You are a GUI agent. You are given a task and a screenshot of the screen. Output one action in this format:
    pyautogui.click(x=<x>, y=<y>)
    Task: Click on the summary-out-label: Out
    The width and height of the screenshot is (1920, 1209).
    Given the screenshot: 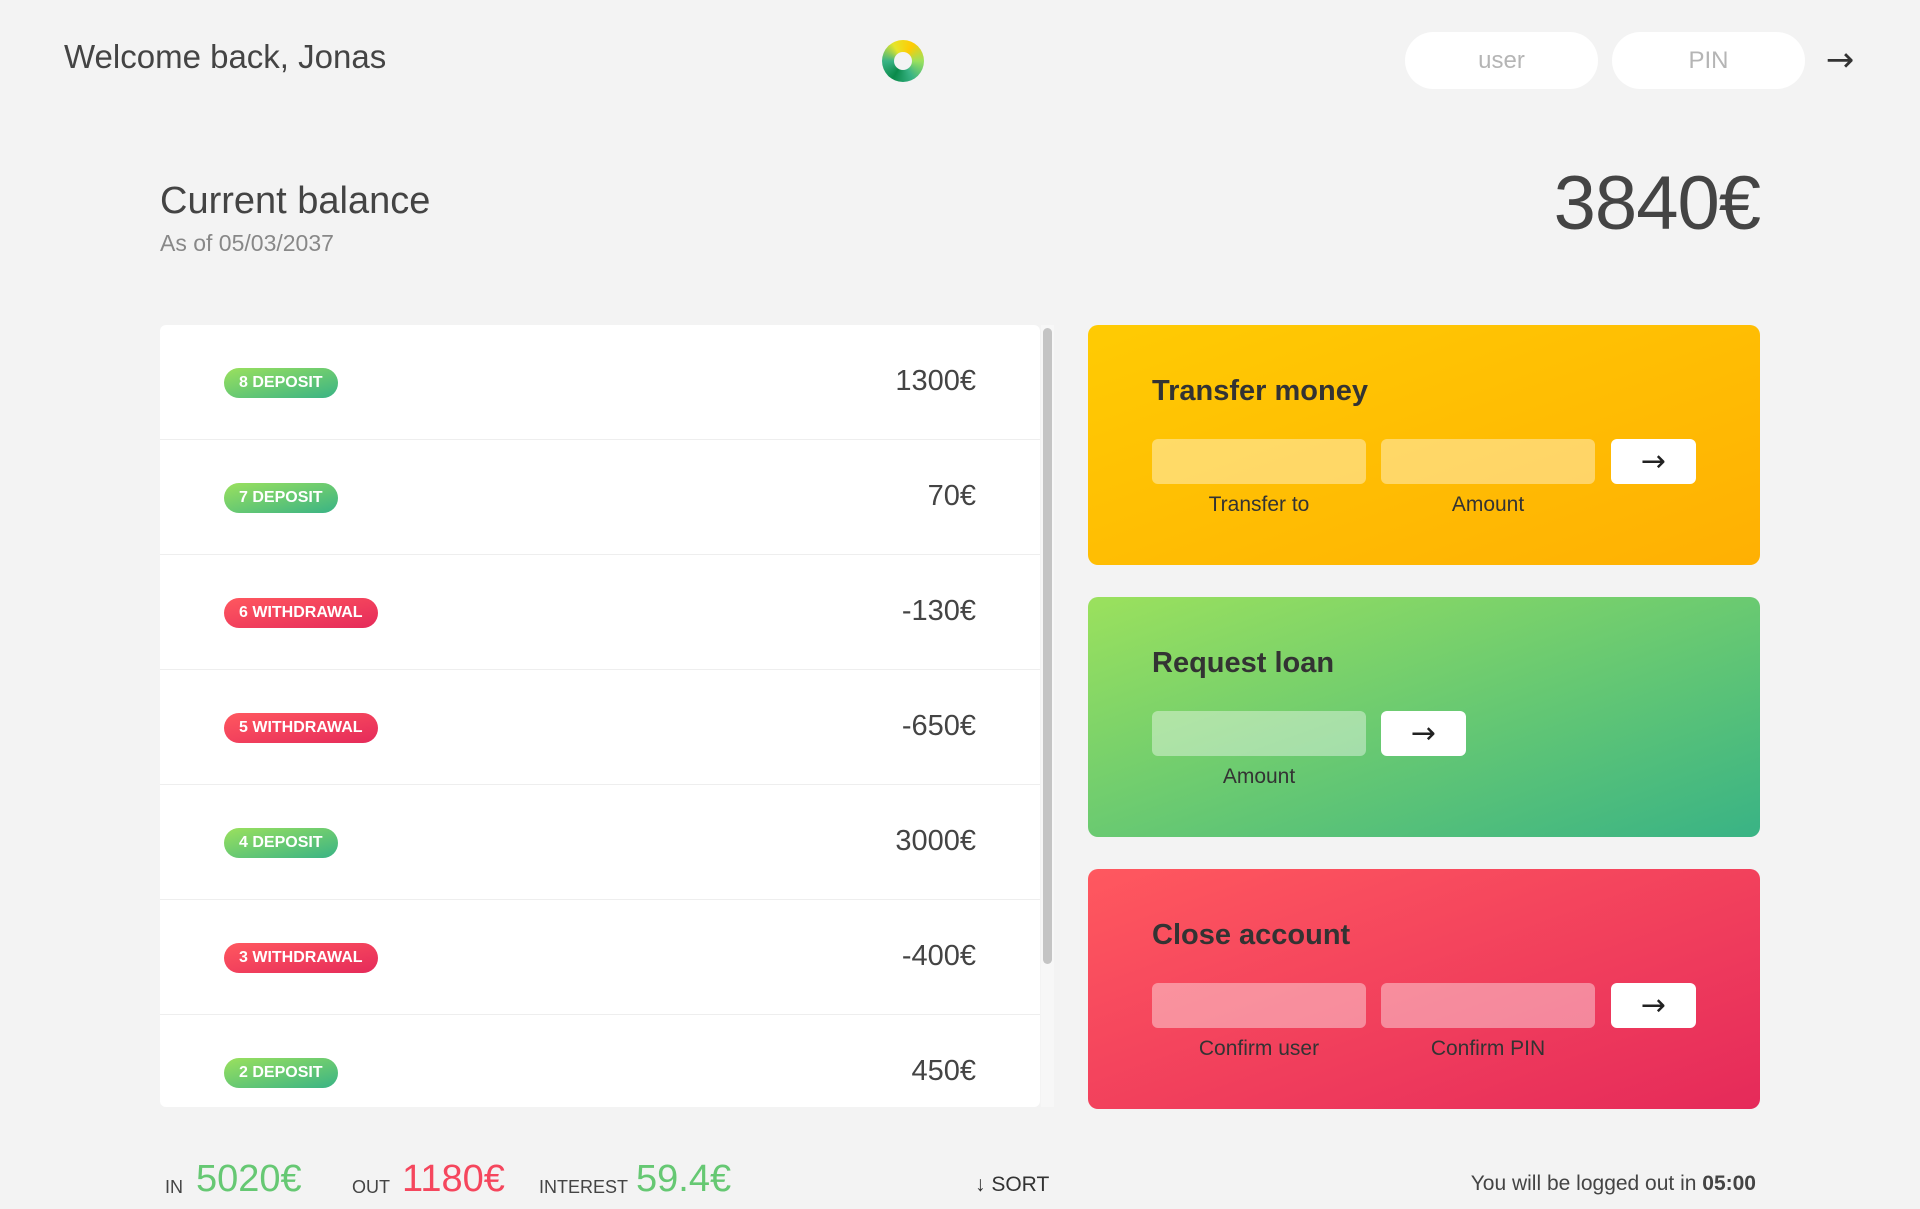 What is the action you would take?
    pyautogui.click(x=371, y=1187)
    